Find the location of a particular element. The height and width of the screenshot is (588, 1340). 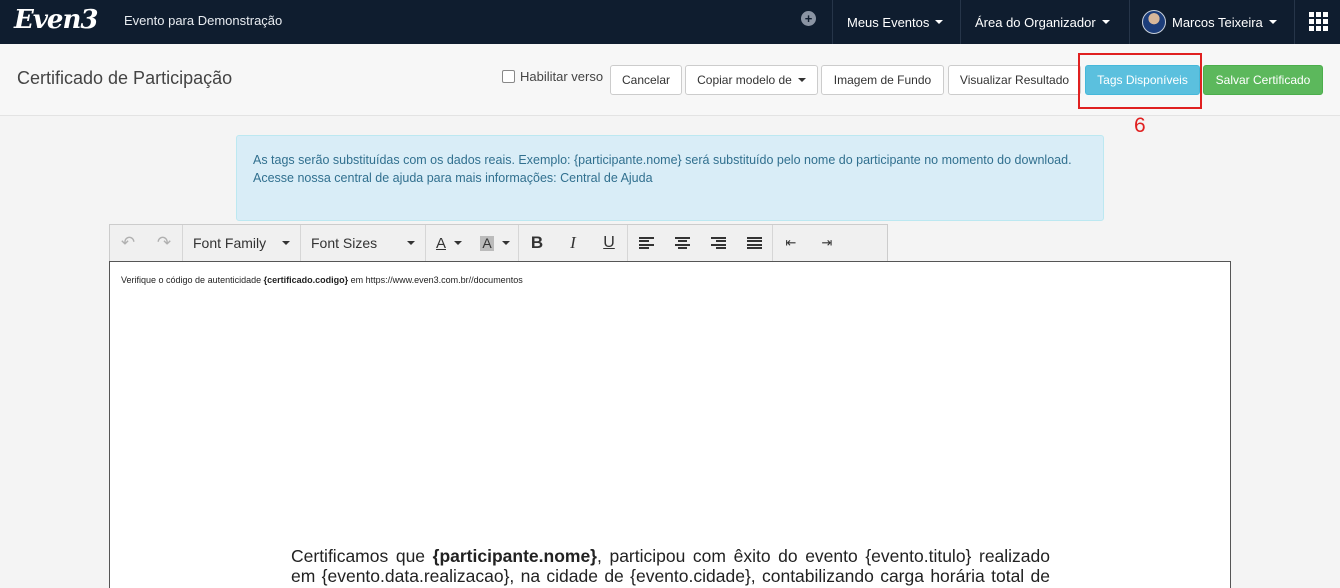

background-image-button: Imagem de Fundo is located at coordinates (882, 80).